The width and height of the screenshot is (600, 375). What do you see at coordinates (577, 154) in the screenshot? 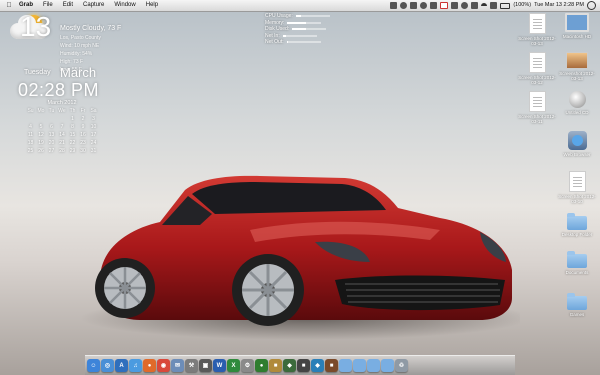
I see `desktop-item-label: Web Browser` at bounding box center [577, 154].